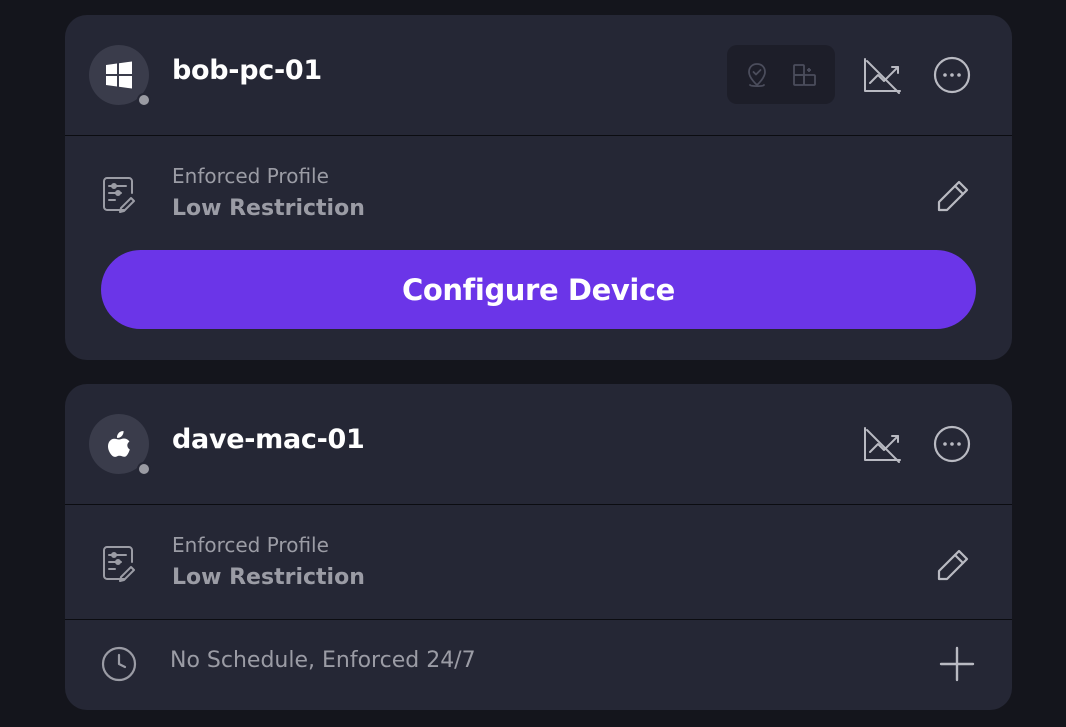 The image size is (1066, 727). I want to click on device-header: bob-pc-01, so click(538, 75).